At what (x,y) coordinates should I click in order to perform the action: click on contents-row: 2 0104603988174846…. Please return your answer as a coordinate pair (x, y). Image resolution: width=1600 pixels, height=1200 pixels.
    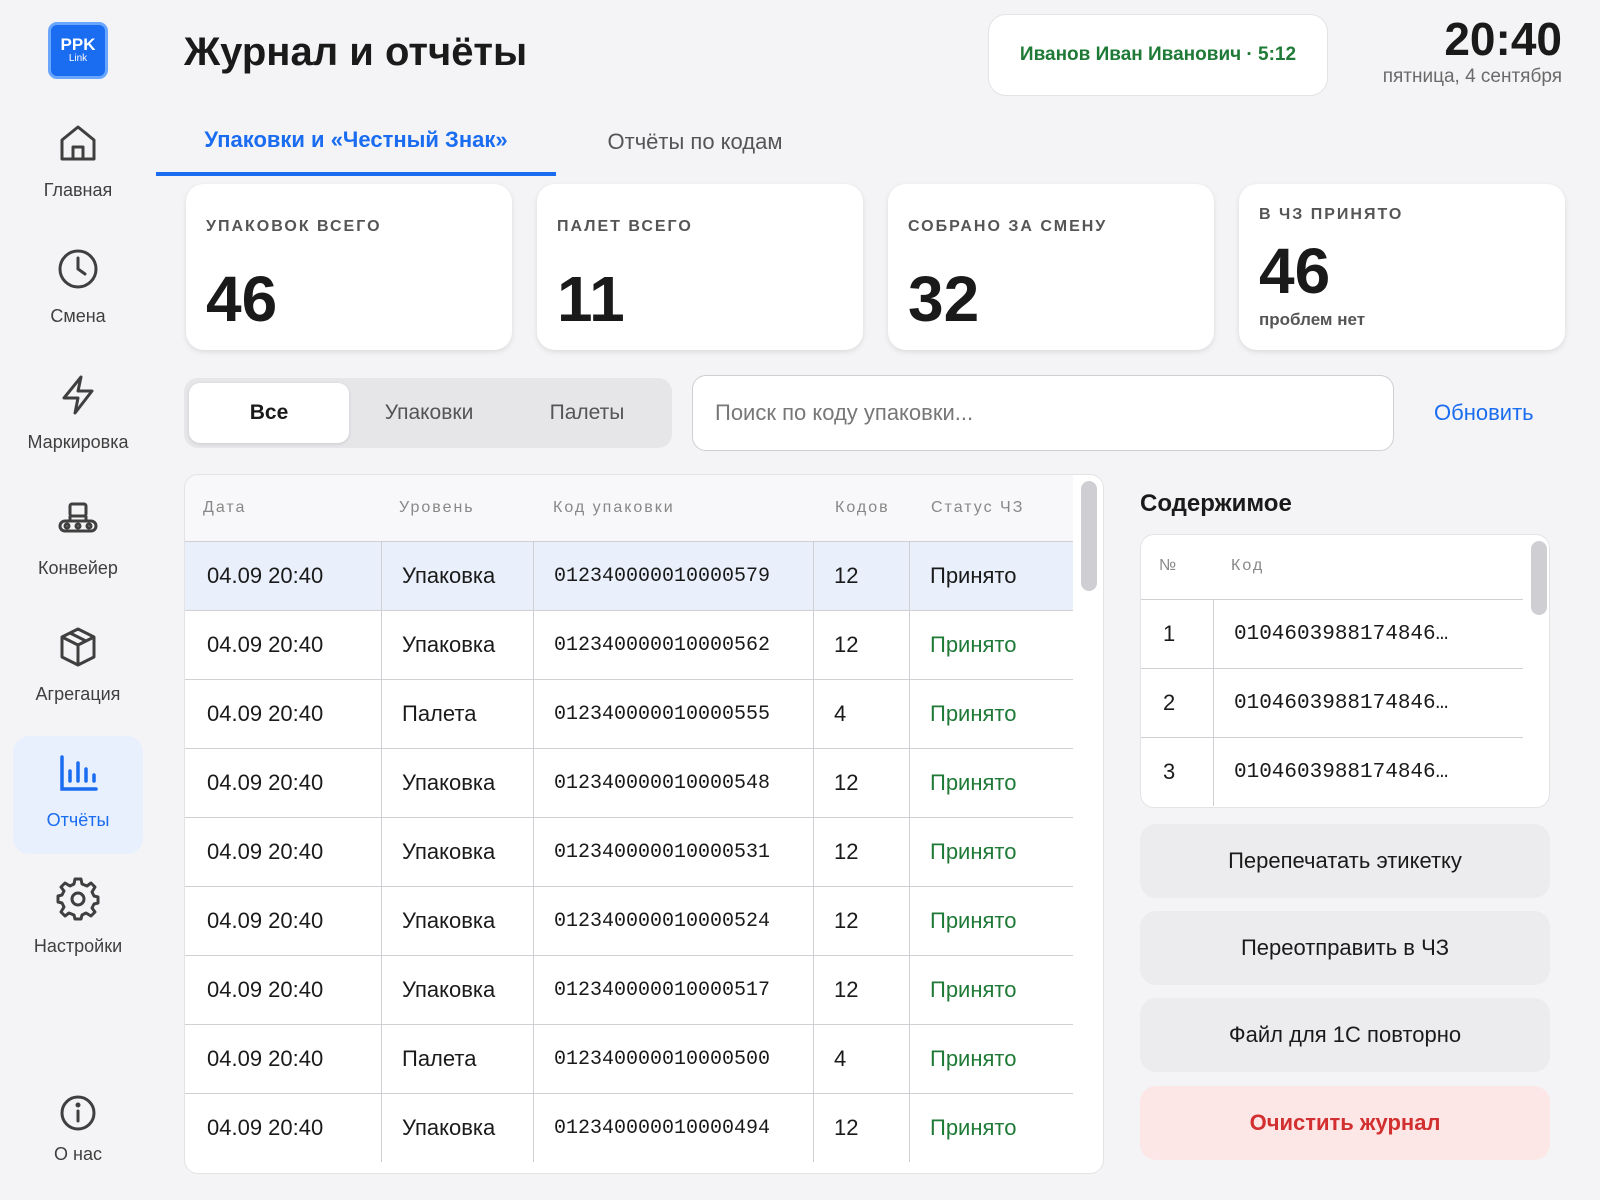
    Looking at the image, I should click on (1332, 702).